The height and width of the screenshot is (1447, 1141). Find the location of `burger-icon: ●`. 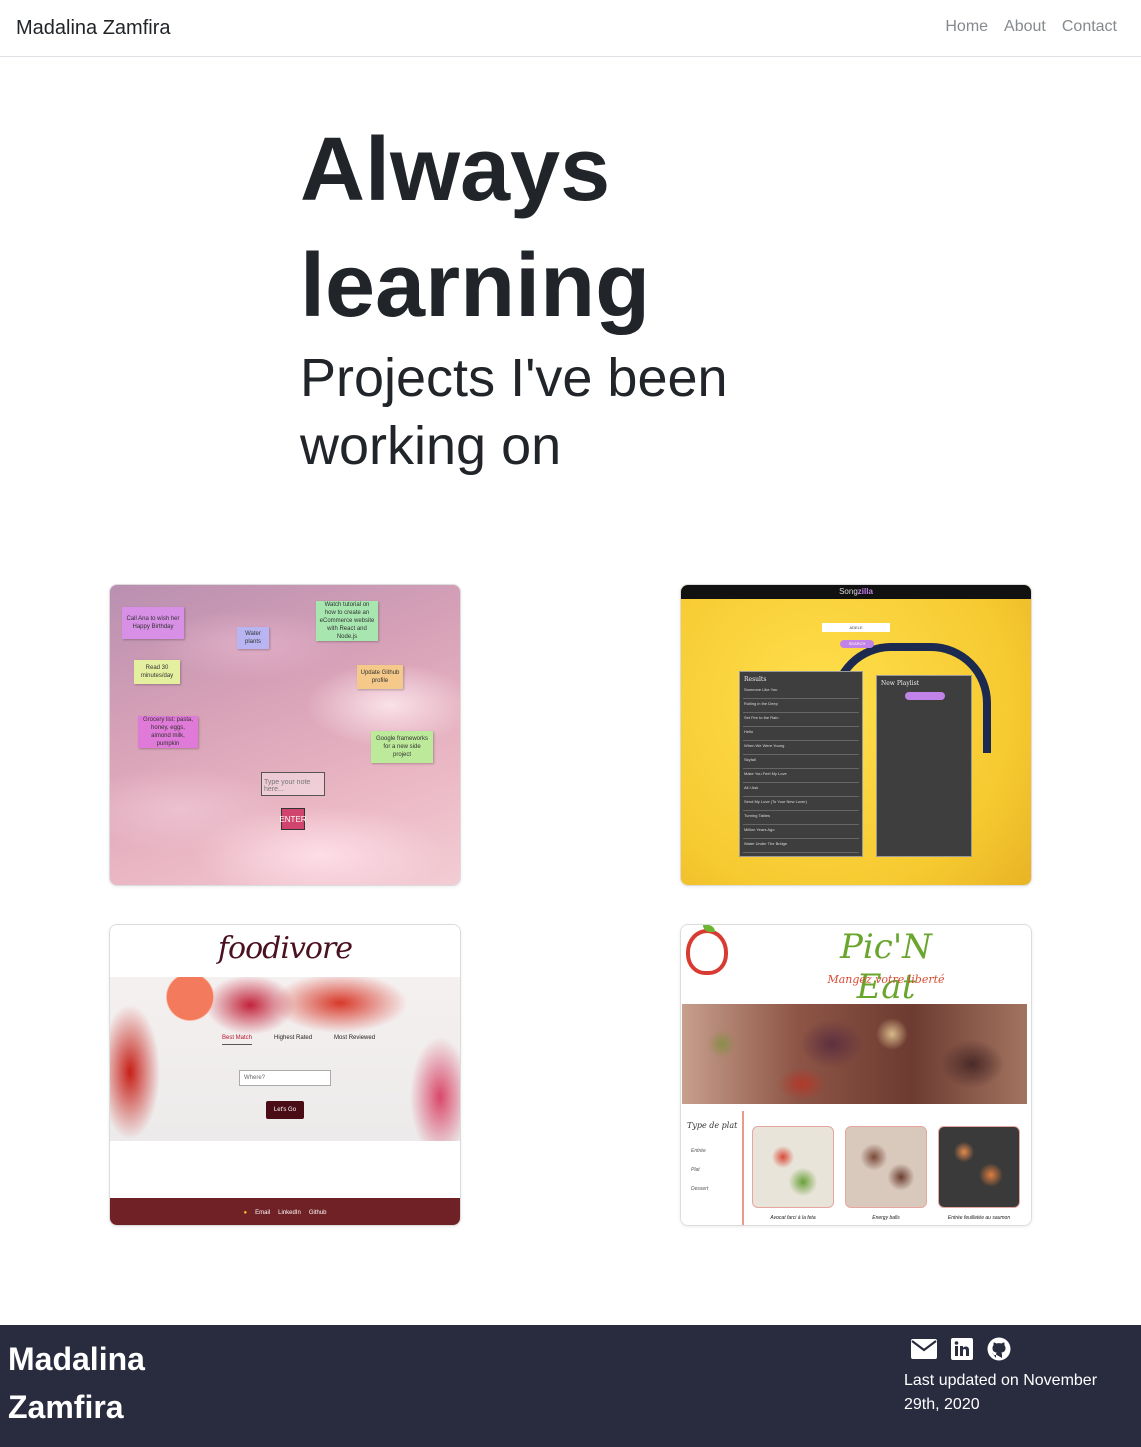

burger-icon: ● is located at coordinates (245, 1212).